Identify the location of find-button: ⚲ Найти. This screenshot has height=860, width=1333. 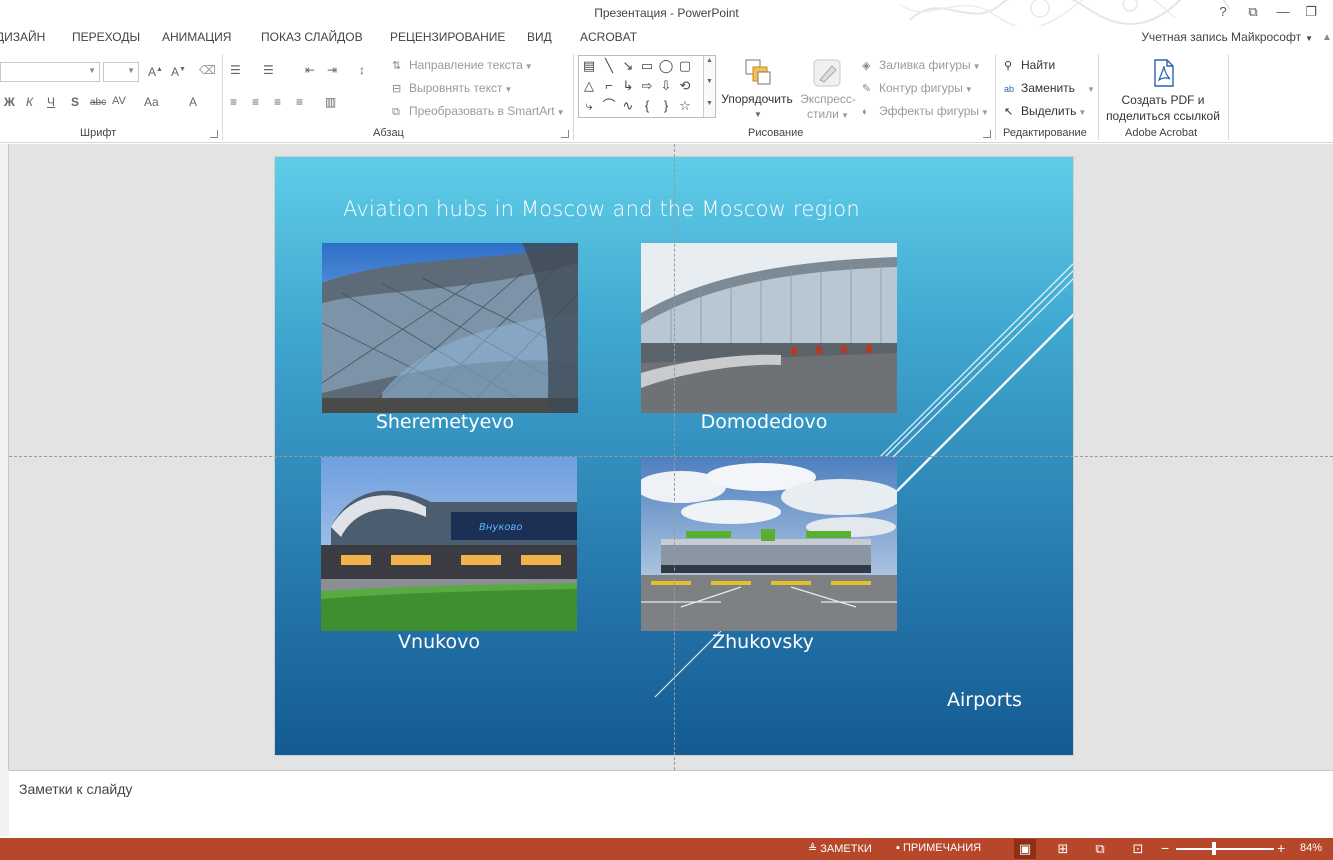
(1029, 65).